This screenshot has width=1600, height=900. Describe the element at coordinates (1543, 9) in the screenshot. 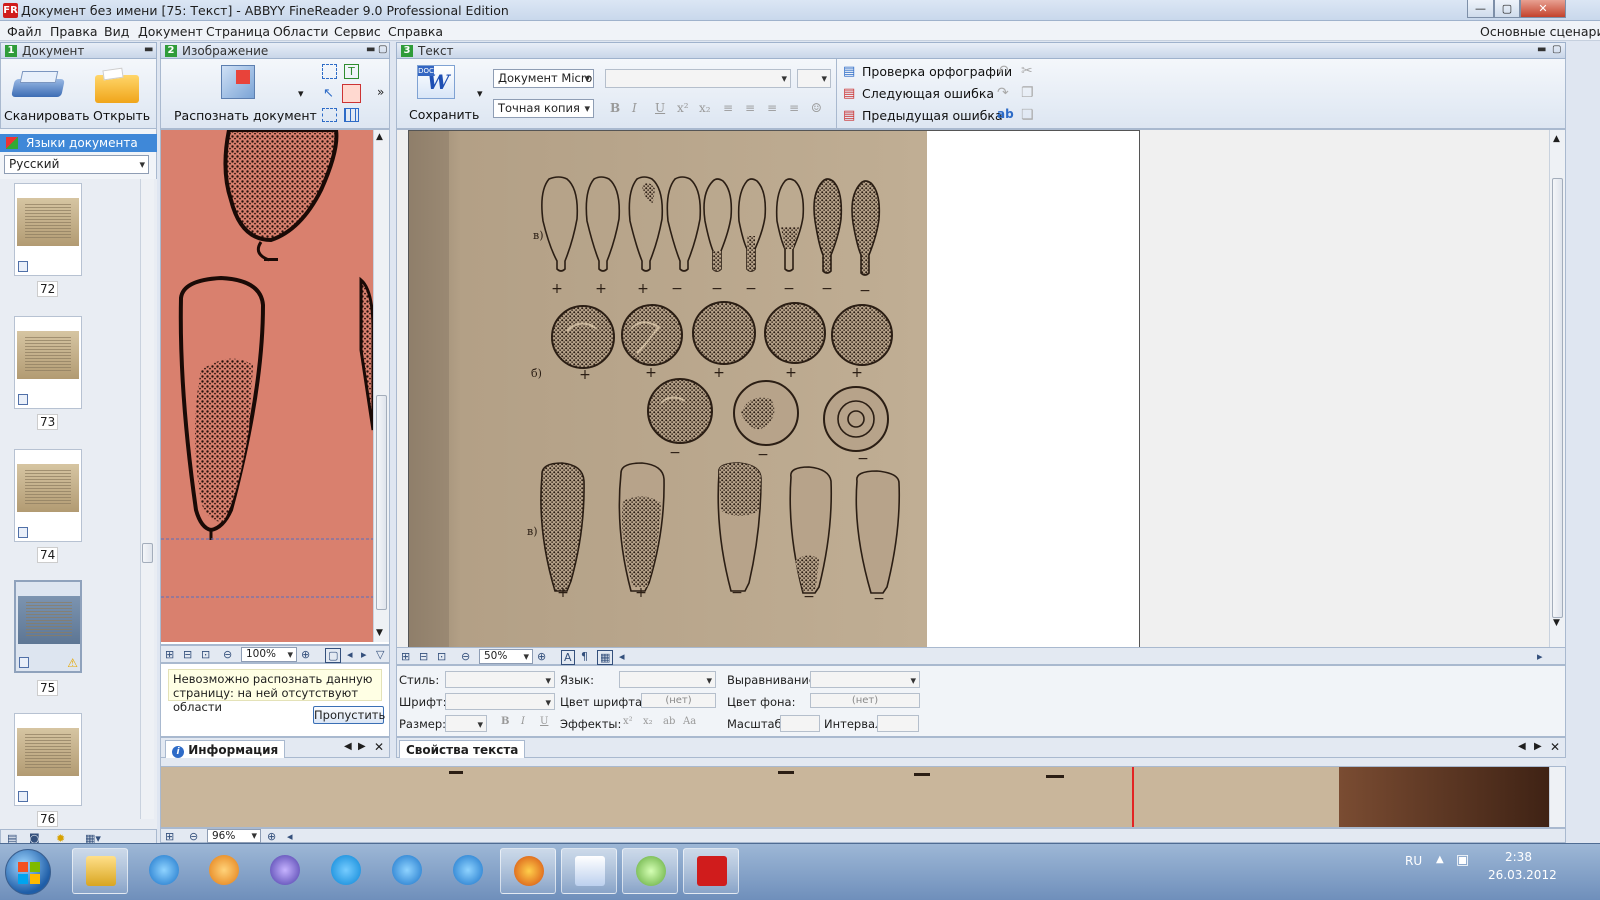

I see `close-button: ✕` at that location.